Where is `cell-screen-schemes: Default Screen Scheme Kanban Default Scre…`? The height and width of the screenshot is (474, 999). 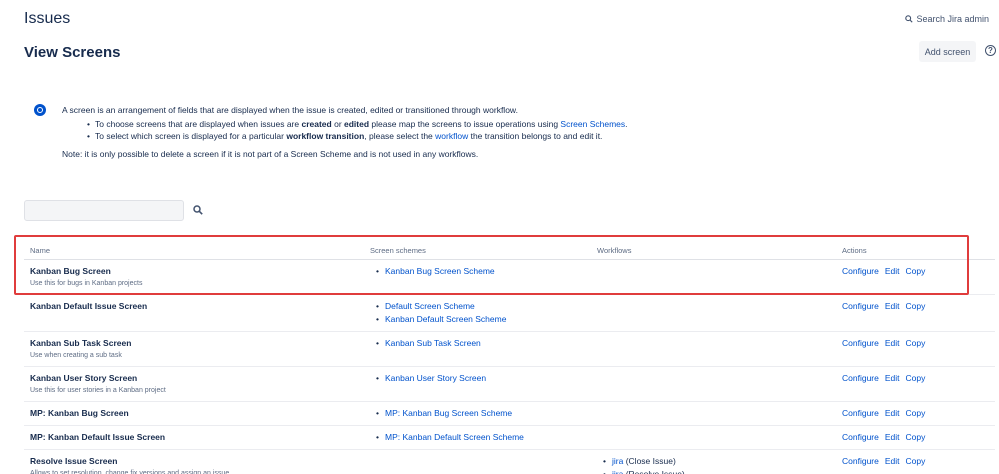
cell-screen-schemes: Default Screen Scheme Kanban Default Scre… is located at coordinates (477, 313).